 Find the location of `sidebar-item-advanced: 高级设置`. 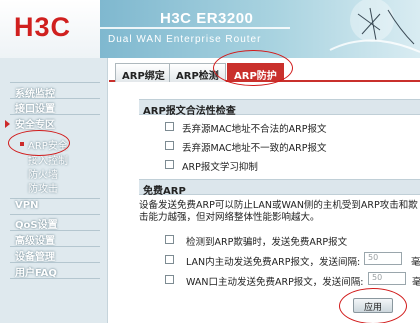

sidebar-item-advanced: 高级设置 is located at coordinates (35, 239).